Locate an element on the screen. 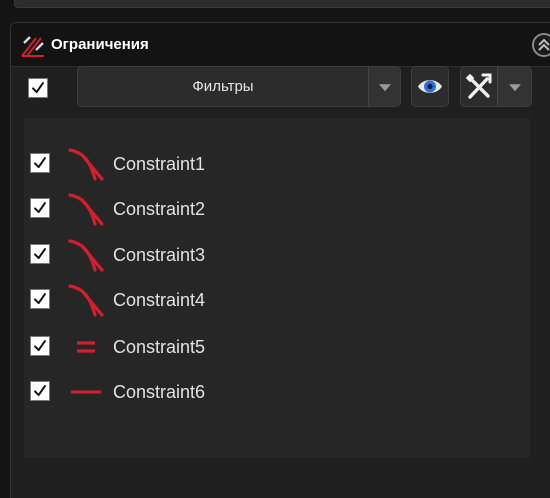 This screenshot has height=498, width=550. constraint-label: Constraint2 is located at coordinates (159, 209).